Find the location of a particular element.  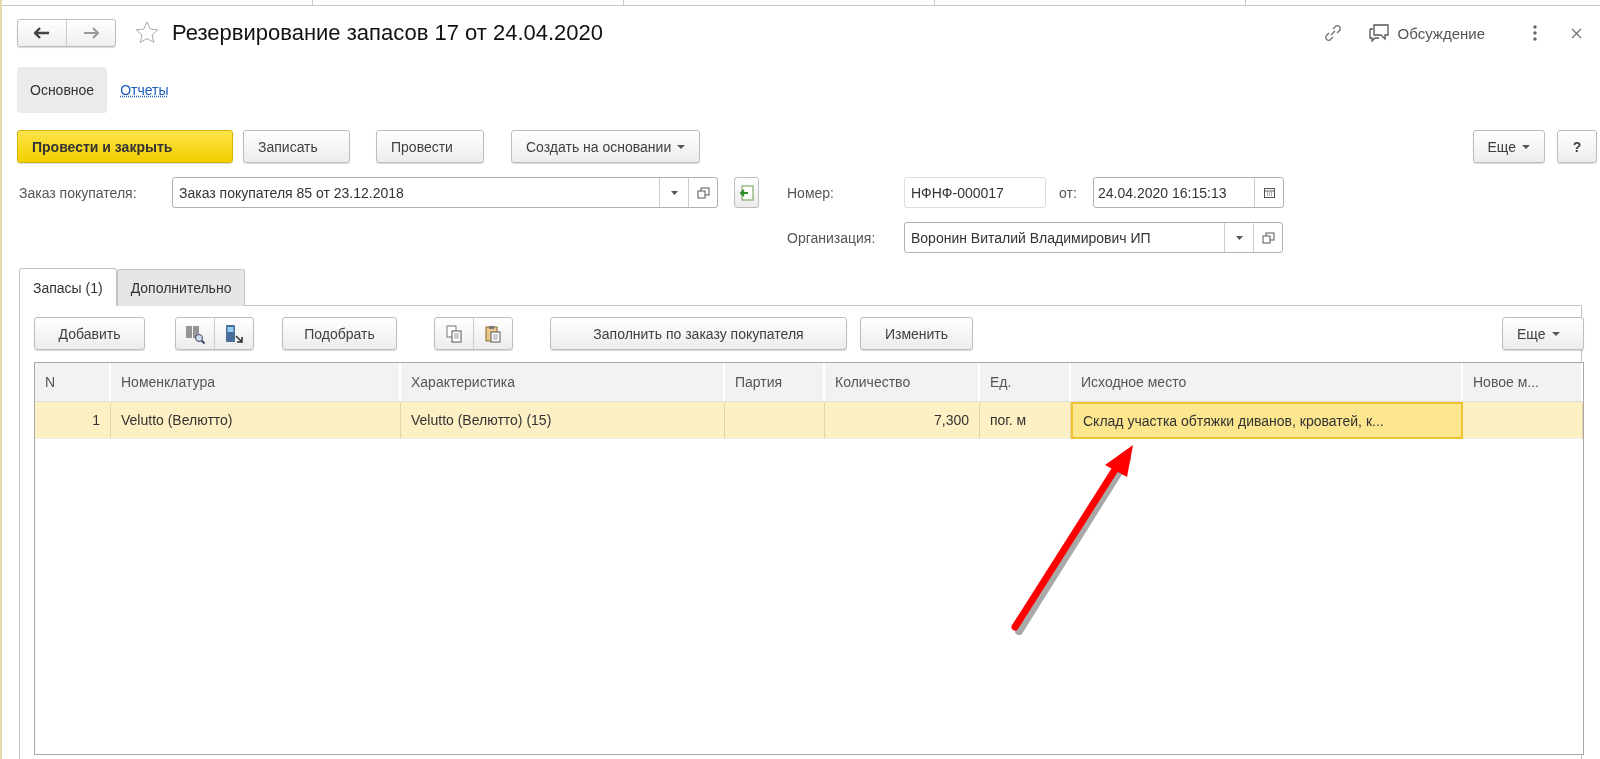

table-cell: Velutto (Велютто) is located at coordinates (256, 420).